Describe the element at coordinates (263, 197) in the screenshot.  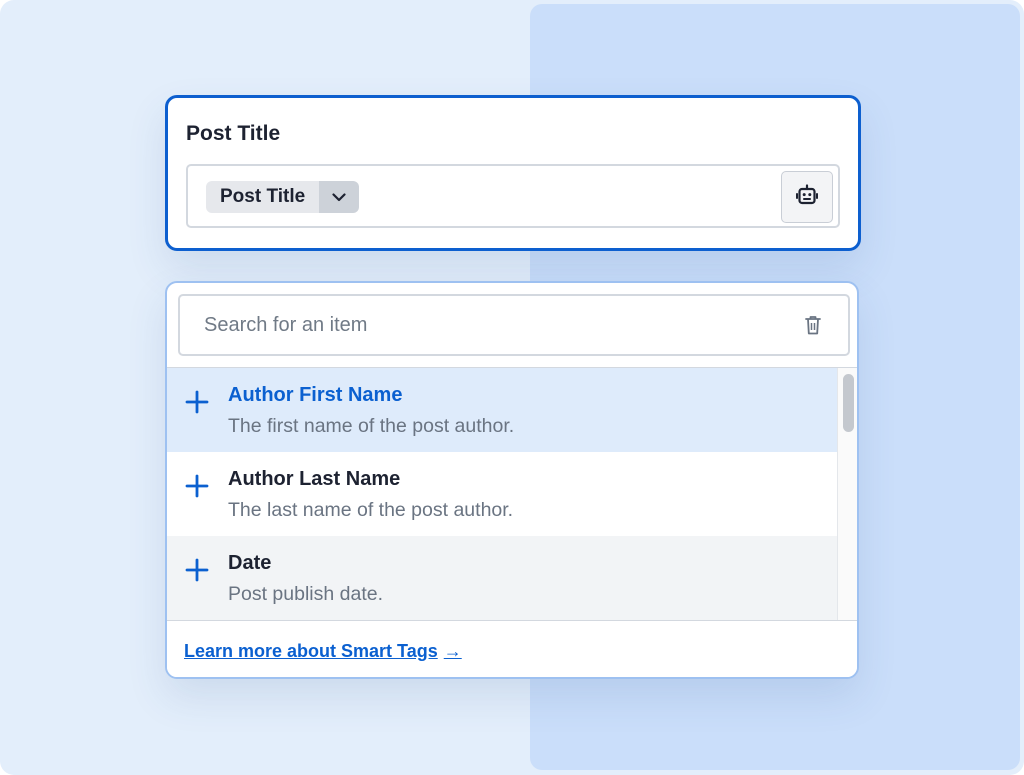
I see `smart-tag-chip-label: Post Title` at that location.